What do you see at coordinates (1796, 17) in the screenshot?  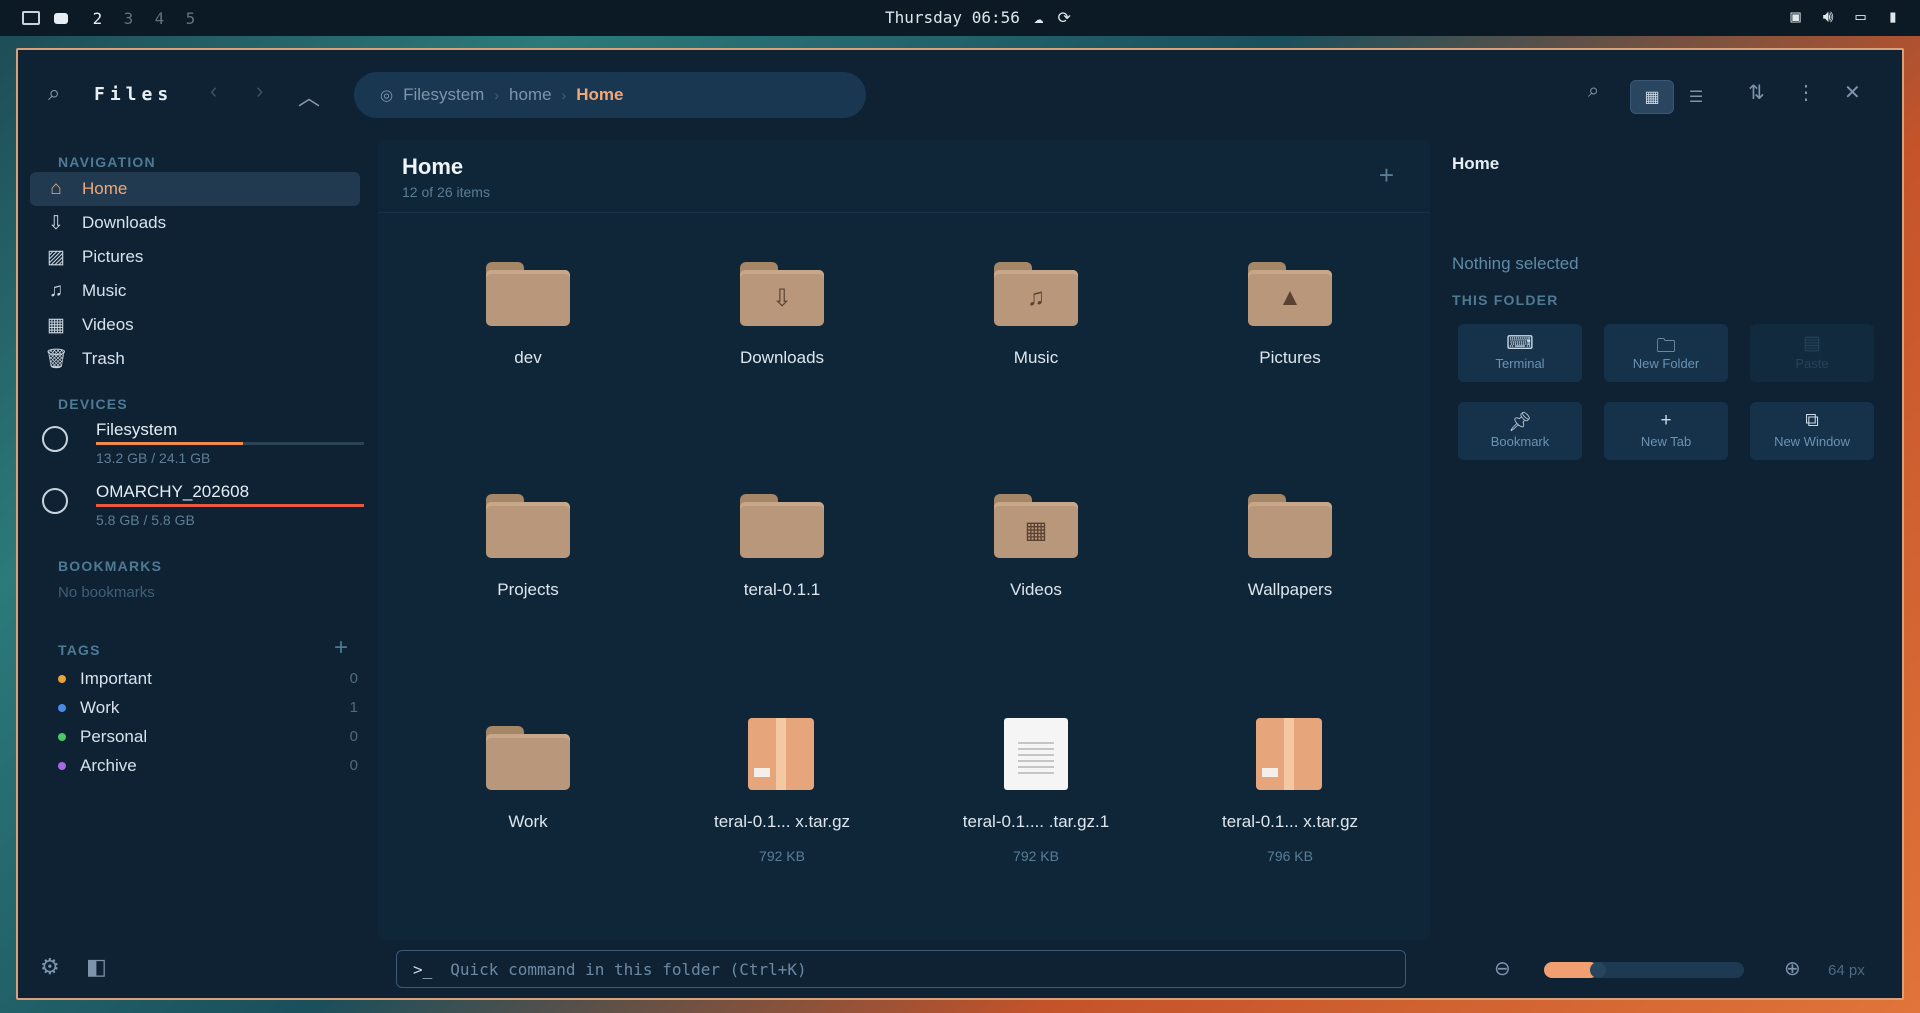 I see `screenshot-icon: ▣` at bounding box center [1796, 17].